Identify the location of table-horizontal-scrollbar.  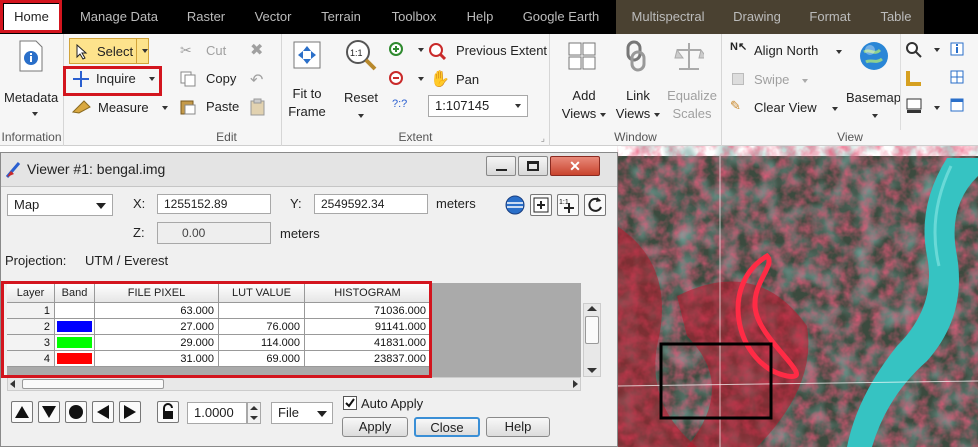
(294, 384).